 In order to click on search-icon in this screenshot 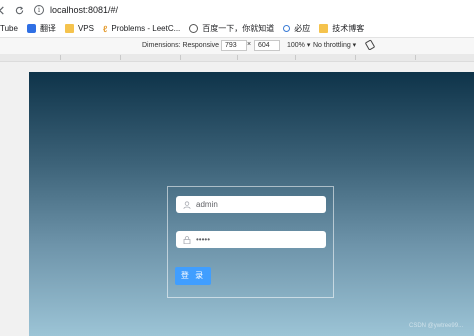, I will do `click(287, 28)`.